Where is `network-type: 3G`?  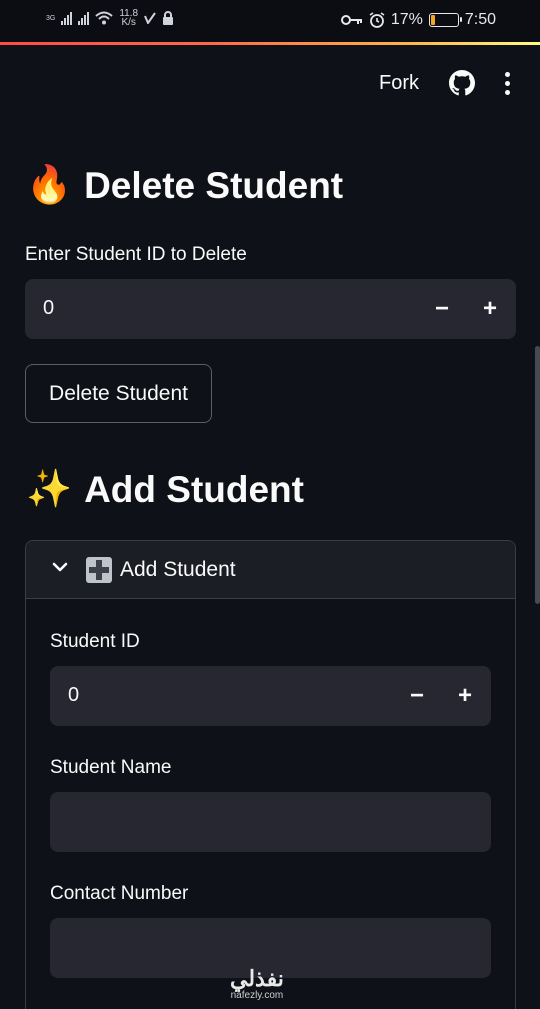 network-type: 3G is located at coordinates (51, 18).